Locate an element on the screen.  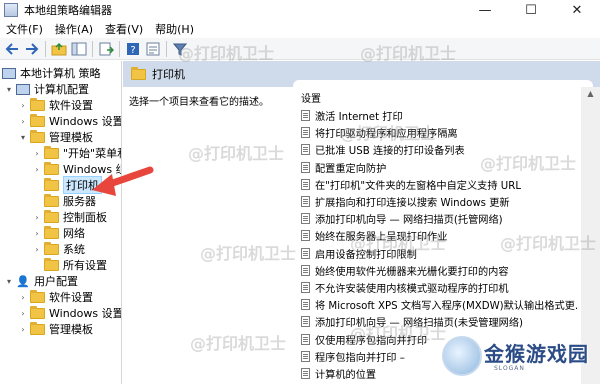
filter-icon is located at coordinates (180, 49).